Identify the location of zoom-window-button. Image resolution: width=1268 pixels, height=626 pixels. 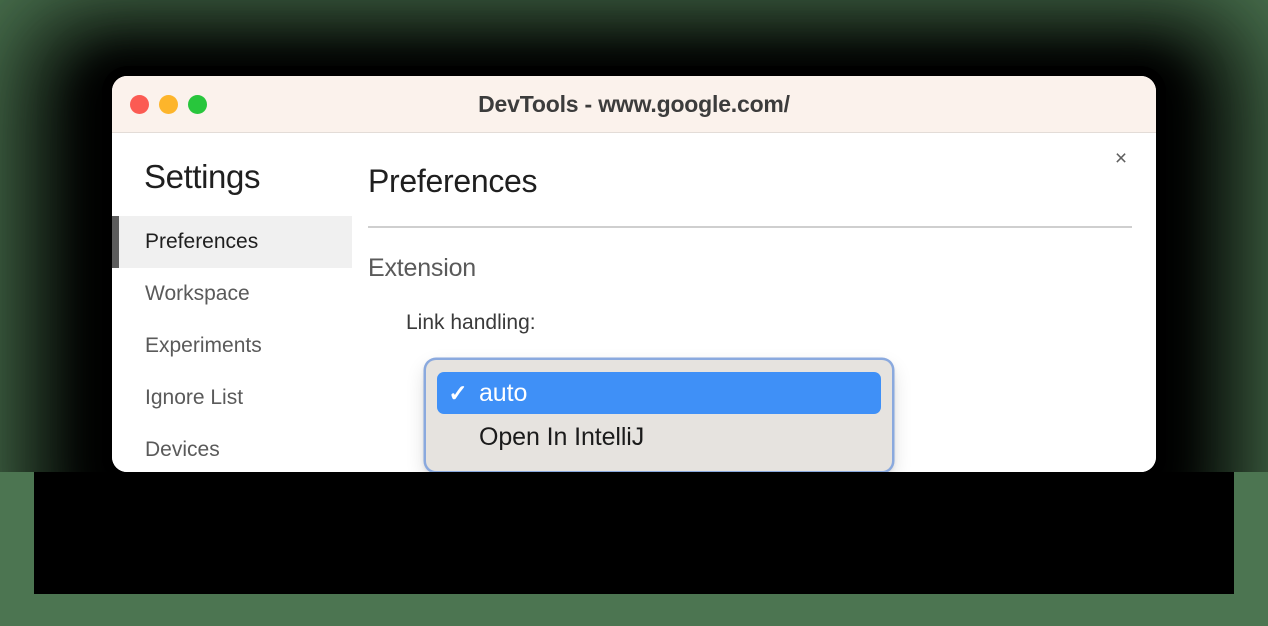
(197, 104).